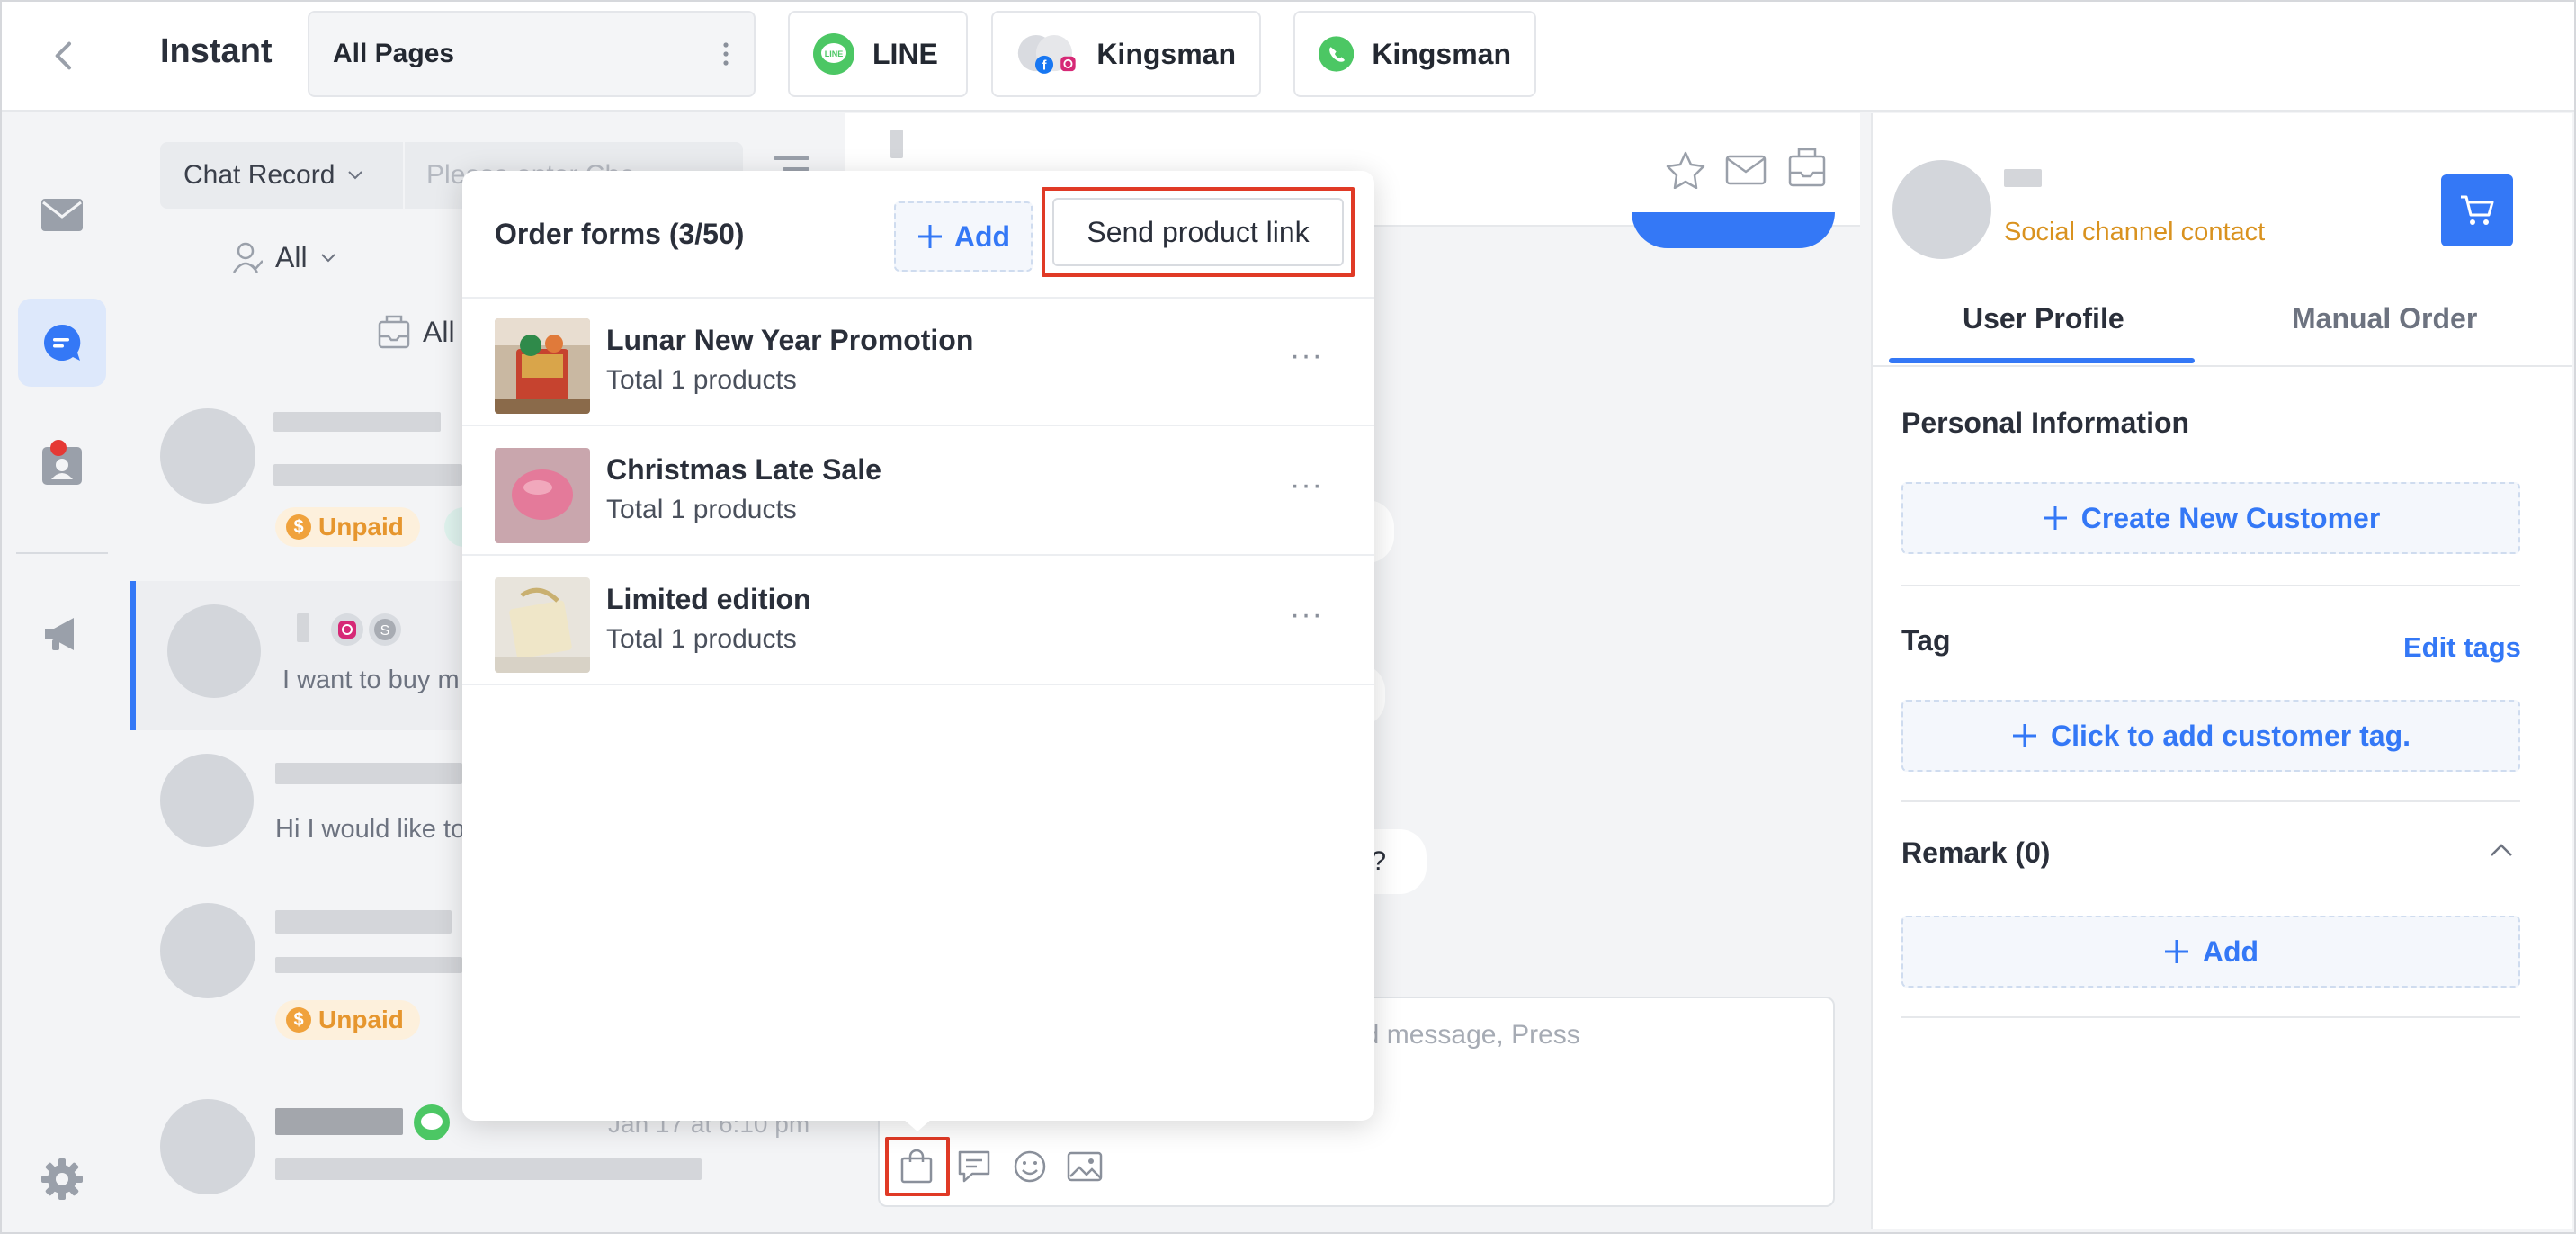  Describe the element at coordinates (833, 54) in the screenshot. I see `line-icon: LINE` at that location.